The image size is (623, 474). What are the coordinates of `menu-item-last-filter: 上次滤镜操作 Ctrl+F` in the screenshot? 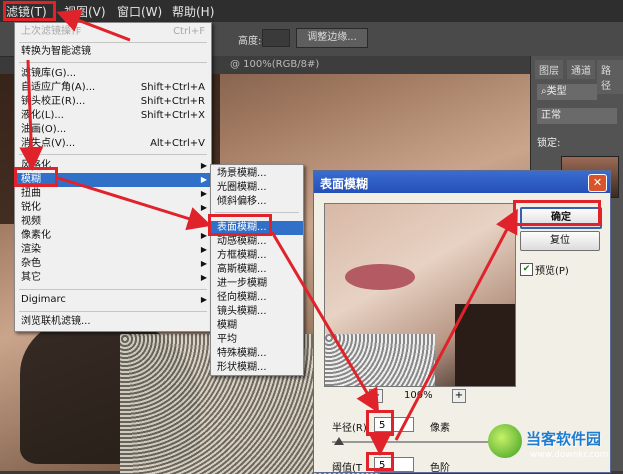 It's located at (113, 32).